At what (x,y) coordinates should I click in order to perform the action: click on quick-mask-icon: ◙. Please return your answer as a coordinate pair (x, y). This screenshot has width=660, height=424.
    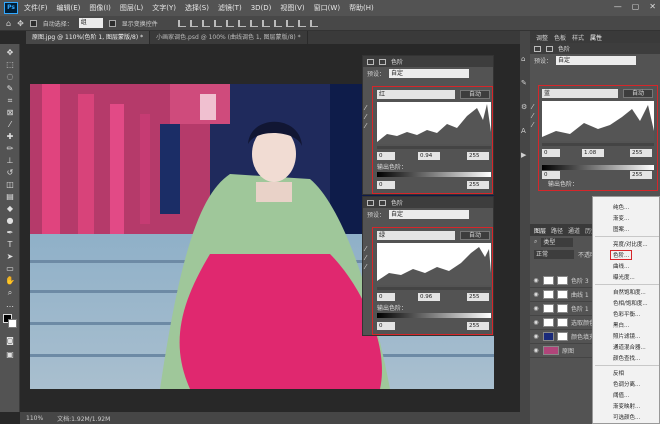
    Looking at the image, I should click on (10, 340).